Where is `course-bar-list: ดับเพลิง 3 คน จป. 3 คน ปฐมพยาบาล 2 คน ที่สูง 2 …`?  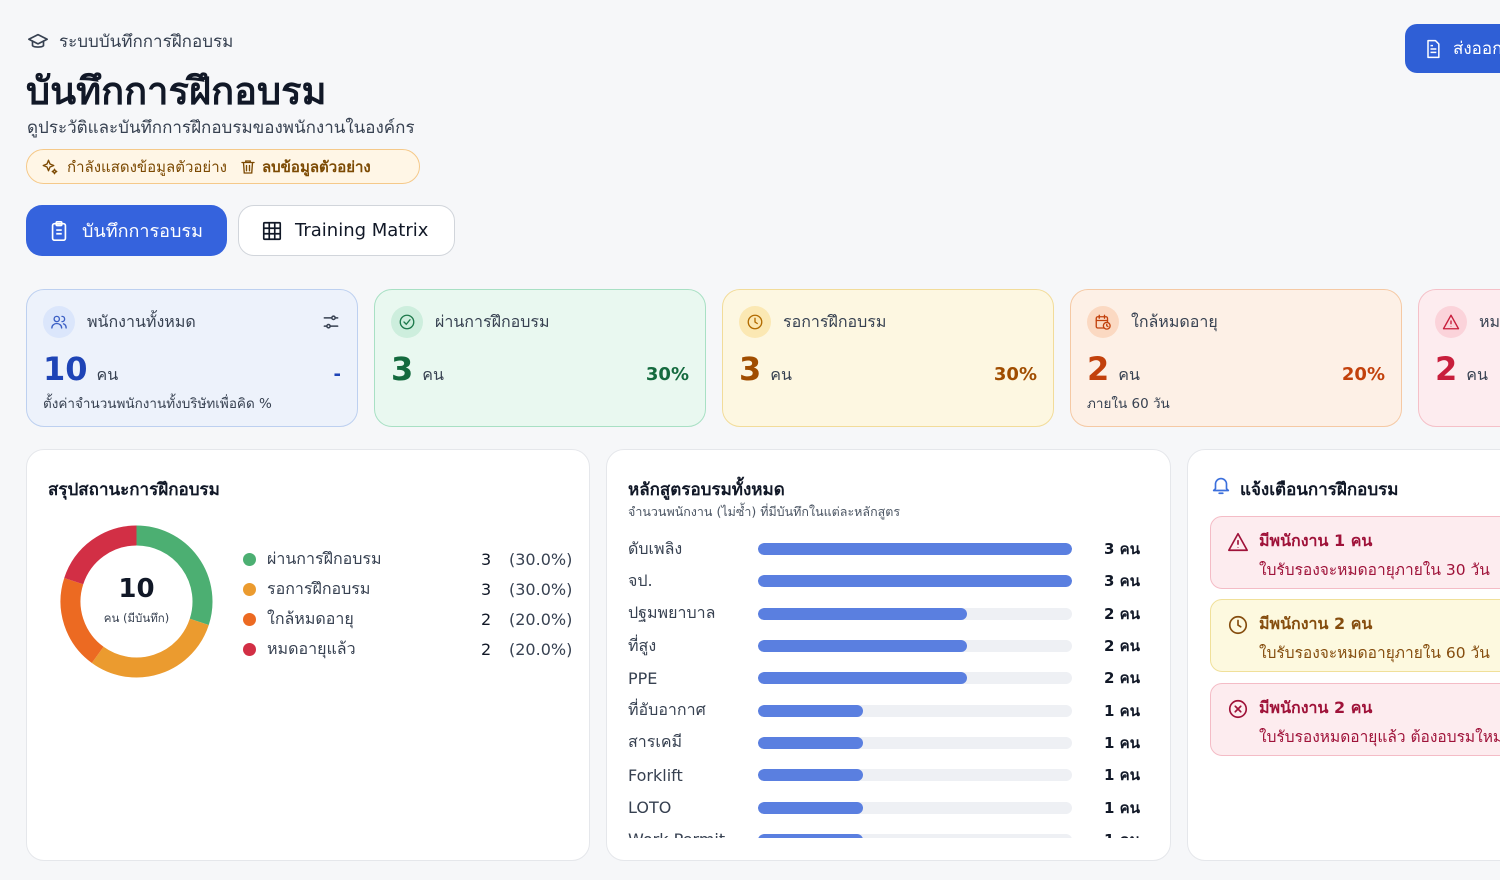 course-bar-list: ดับเพลิง 3 คน จป. 3 คน ปฐมพยาบาล 2 คน ที่สูง 2 … is located at coordinates (888, 685).